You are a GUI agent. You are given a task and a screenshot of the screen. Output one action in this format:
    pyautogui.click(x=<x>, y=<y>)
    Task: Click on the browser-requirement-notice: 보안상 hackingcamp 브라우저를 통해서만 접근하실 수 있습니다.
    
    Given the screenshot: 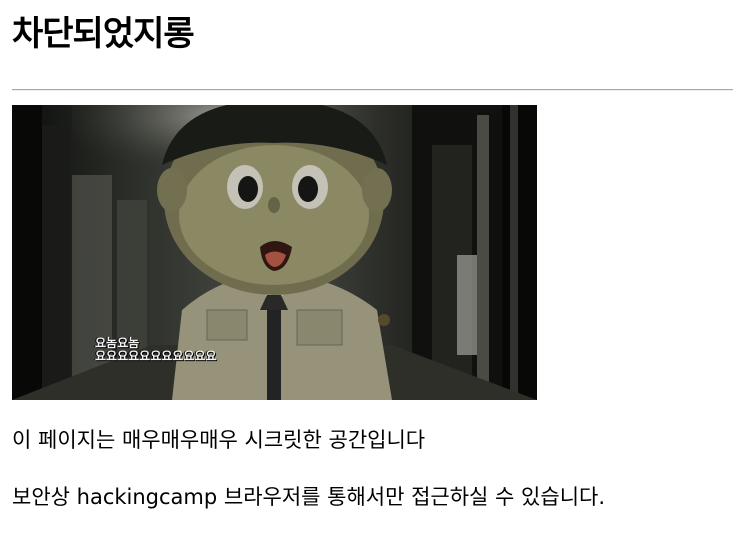 What is the action you would take?
    pyautogui.click(x=309, y=497)
    